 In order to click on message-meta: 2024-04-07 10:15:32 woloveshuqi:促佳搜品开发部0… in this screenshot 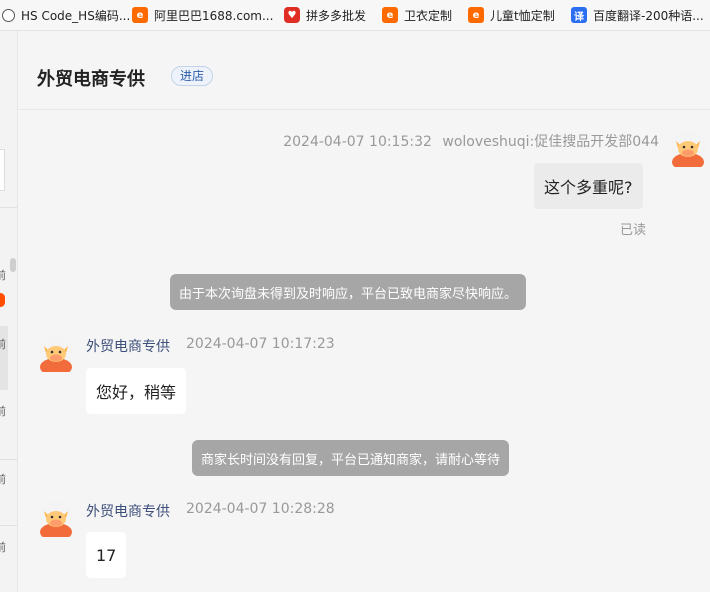, I will do `click(471, 141)`.